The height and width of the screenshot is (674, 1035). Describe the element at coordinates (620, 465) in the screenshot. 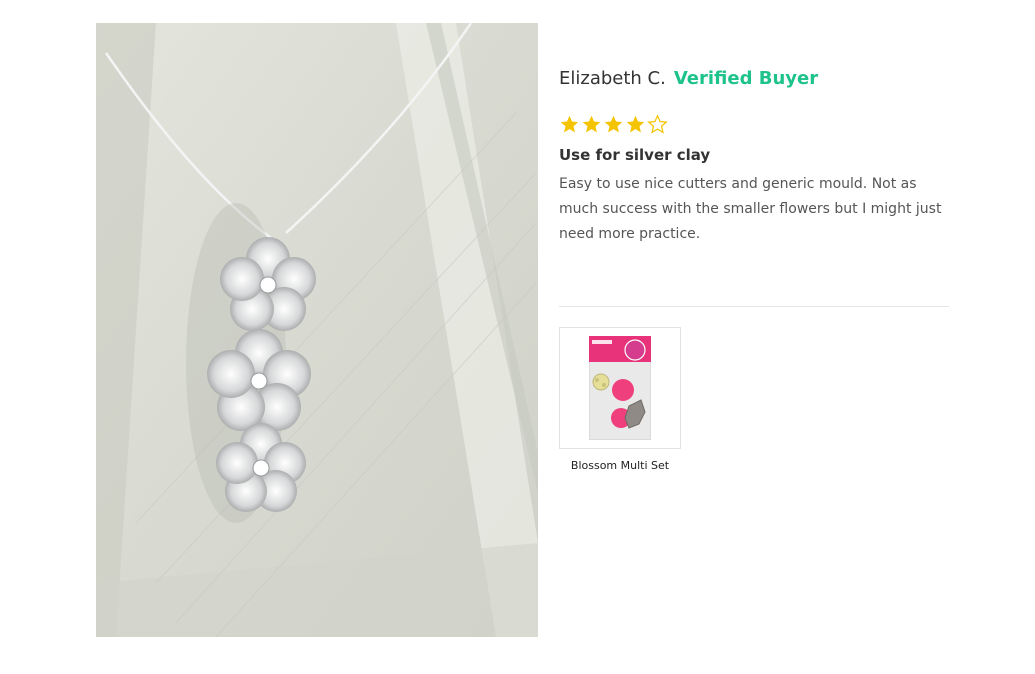

I see `product-name-link: Blossom Multi Set` at that location.